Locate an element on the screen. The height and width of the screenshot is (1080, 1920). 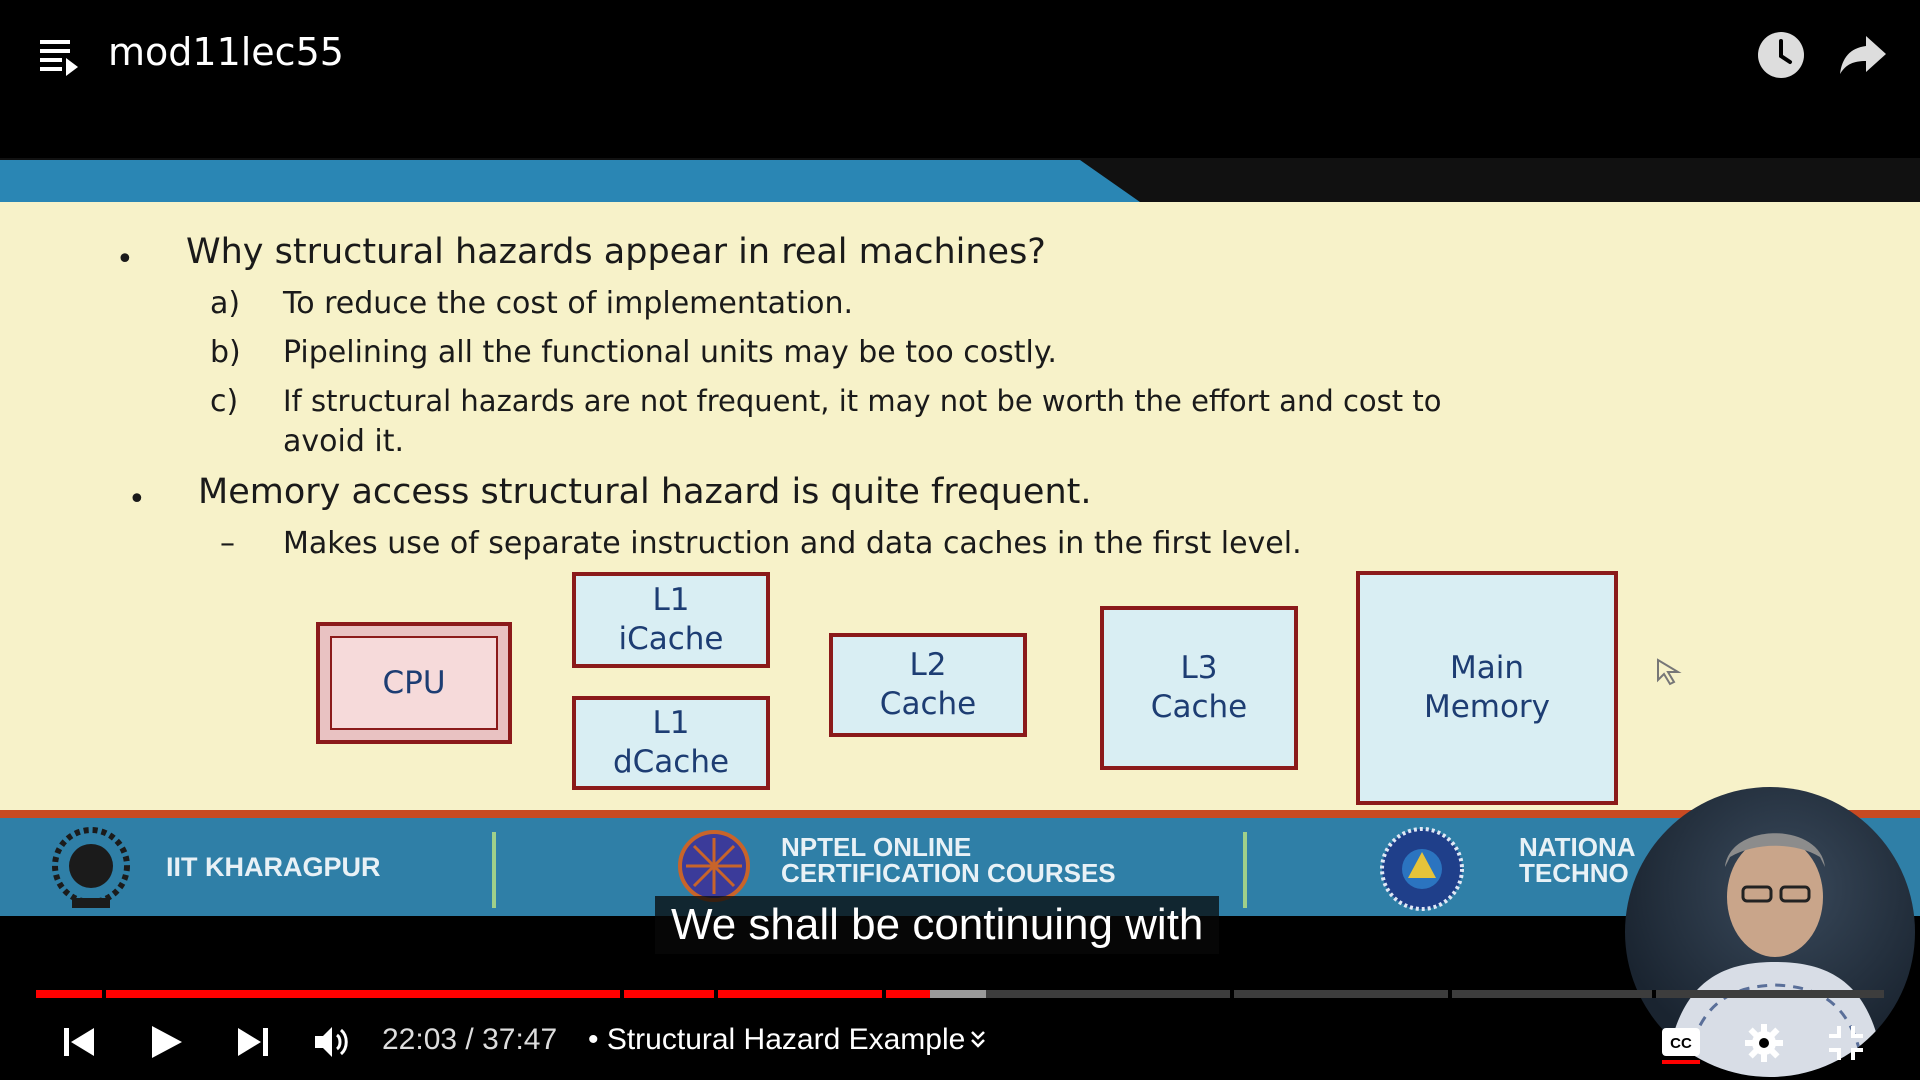
l3-cache-box: L3 Cache is located at coordinates (1199, 688).